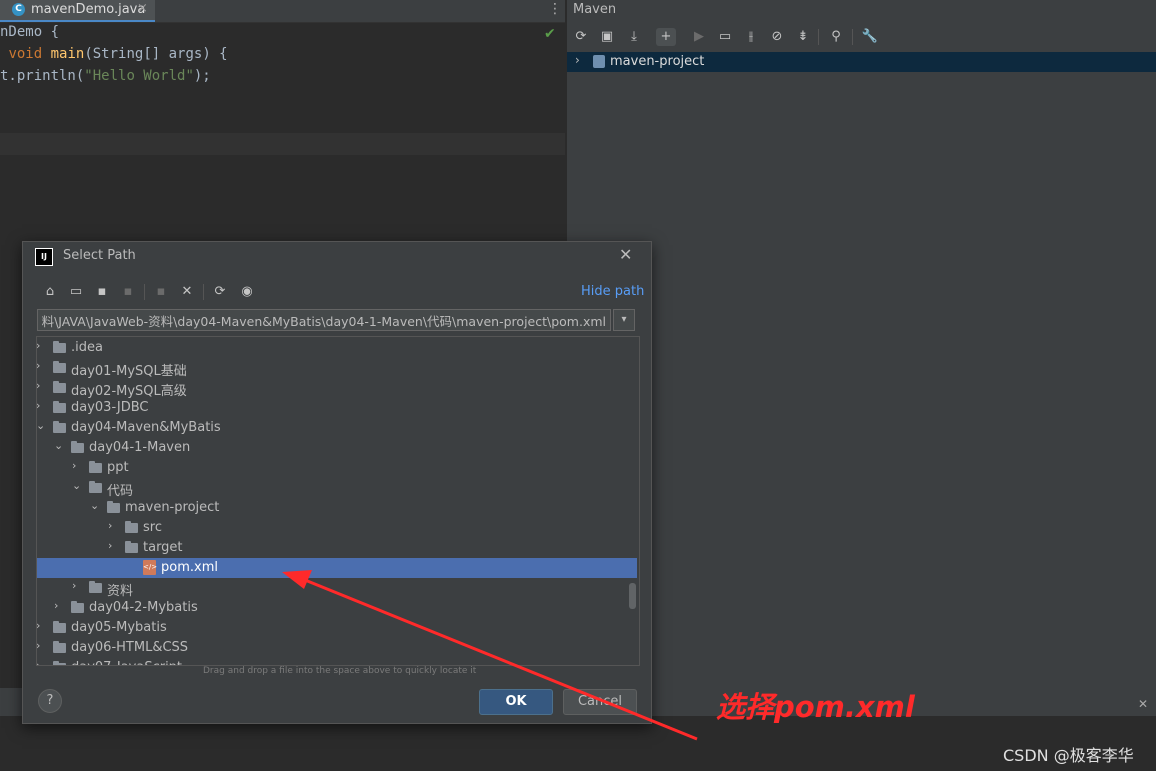 The image size is (1156, 771). Describe the element at coordinates (657, 61) in the screenshot. I see `maven-project-label: maven-project` at that location.